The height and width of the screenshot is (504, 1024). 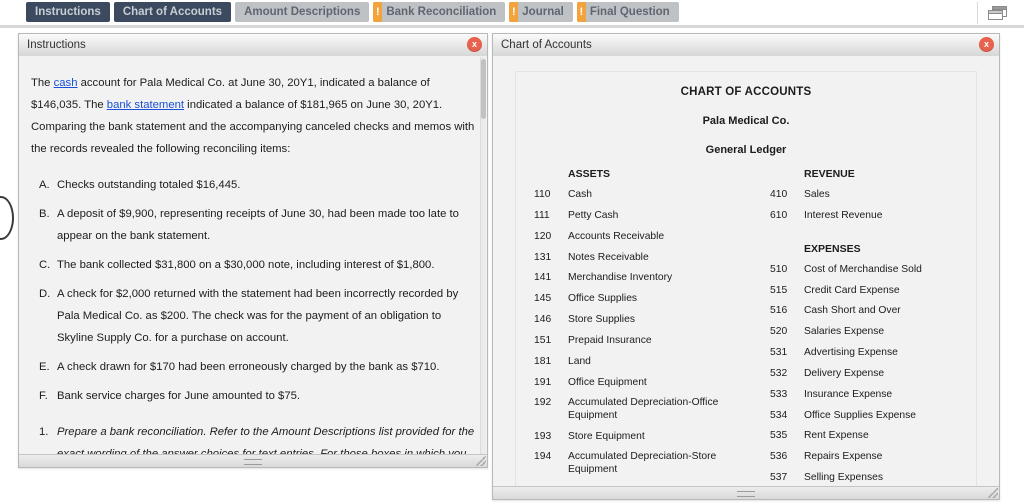 I want to click on account-row: 151 Prepaid Insurance, so click(x=635, y=341).